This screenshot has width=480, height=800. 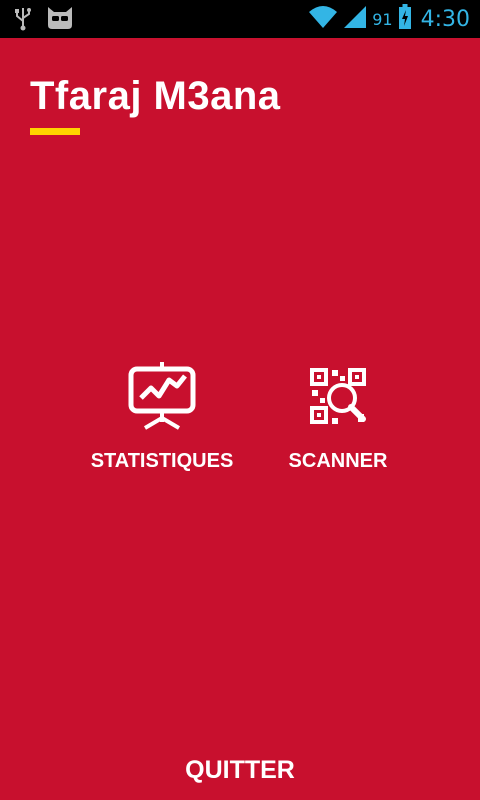 What do you see at coordinates (162, 461) in the screenshot?
I see `statistics-label: STATISTIQUES` at bounding box center [162, 461].